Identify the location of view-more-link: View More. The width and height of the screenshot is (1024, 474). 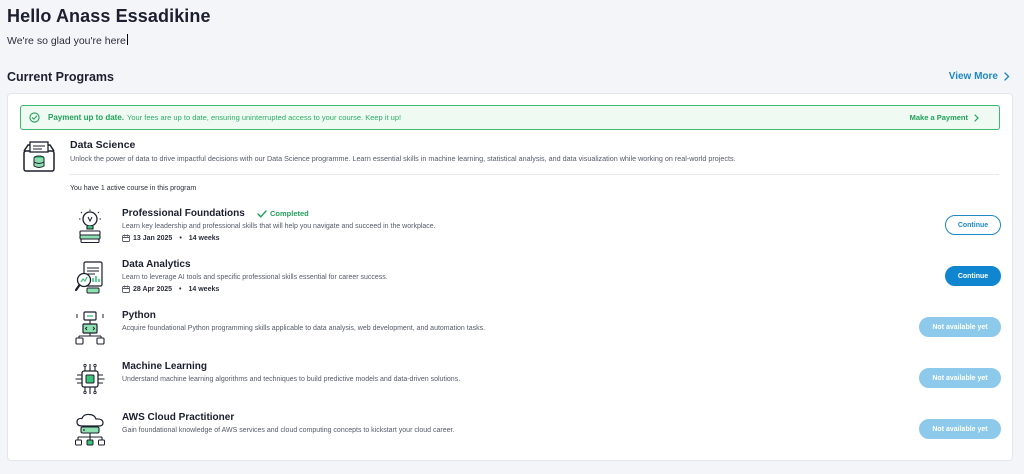
(979, 76).